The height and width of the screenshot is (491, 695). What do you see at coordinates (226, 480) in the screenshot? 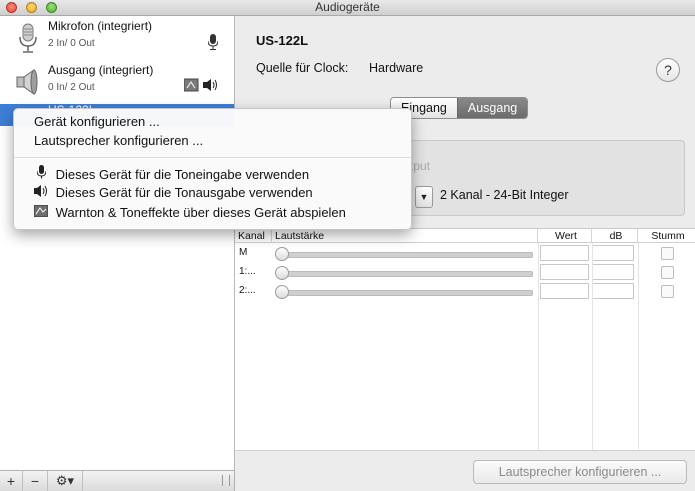
I see `resize-grip-icon` at bounding box center [226, 480].